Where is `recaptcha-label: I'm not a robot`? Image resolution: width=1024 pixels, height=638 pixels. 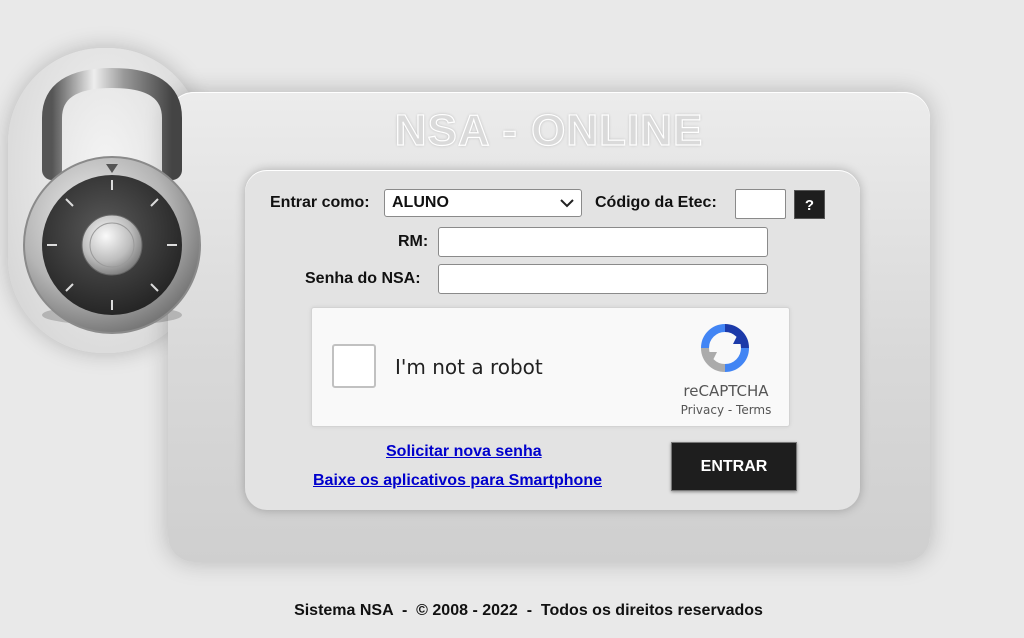 recaptcha-label: I'm not a robot is located at coordinates (469, 367).